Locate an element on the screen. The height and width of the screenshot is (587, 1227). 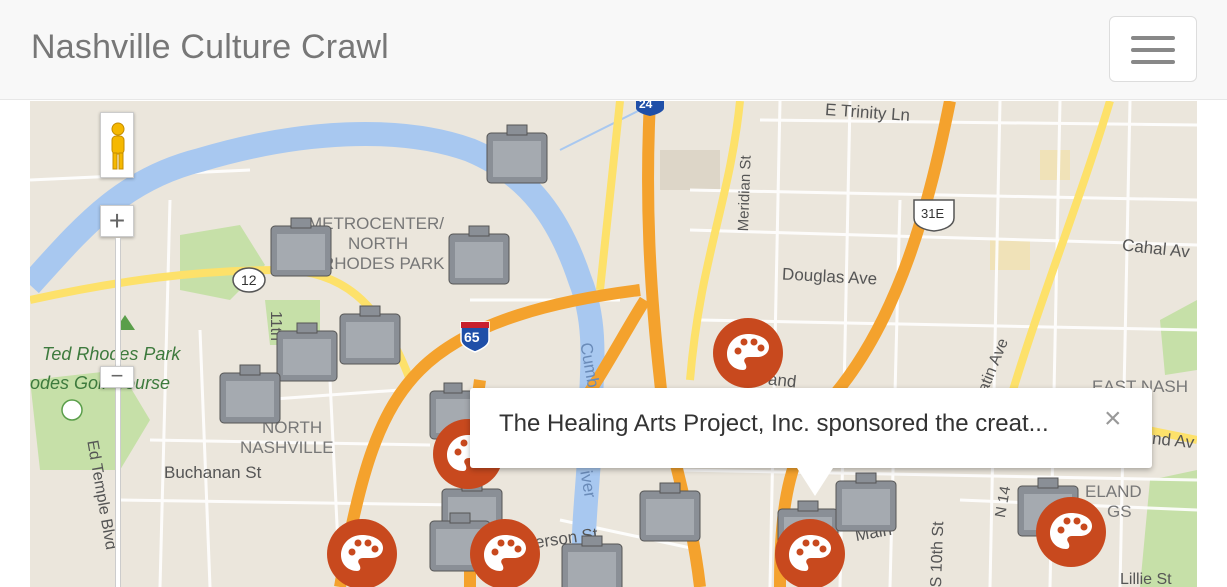
route-shield-label: 31E is located at coordinates (933, 213).